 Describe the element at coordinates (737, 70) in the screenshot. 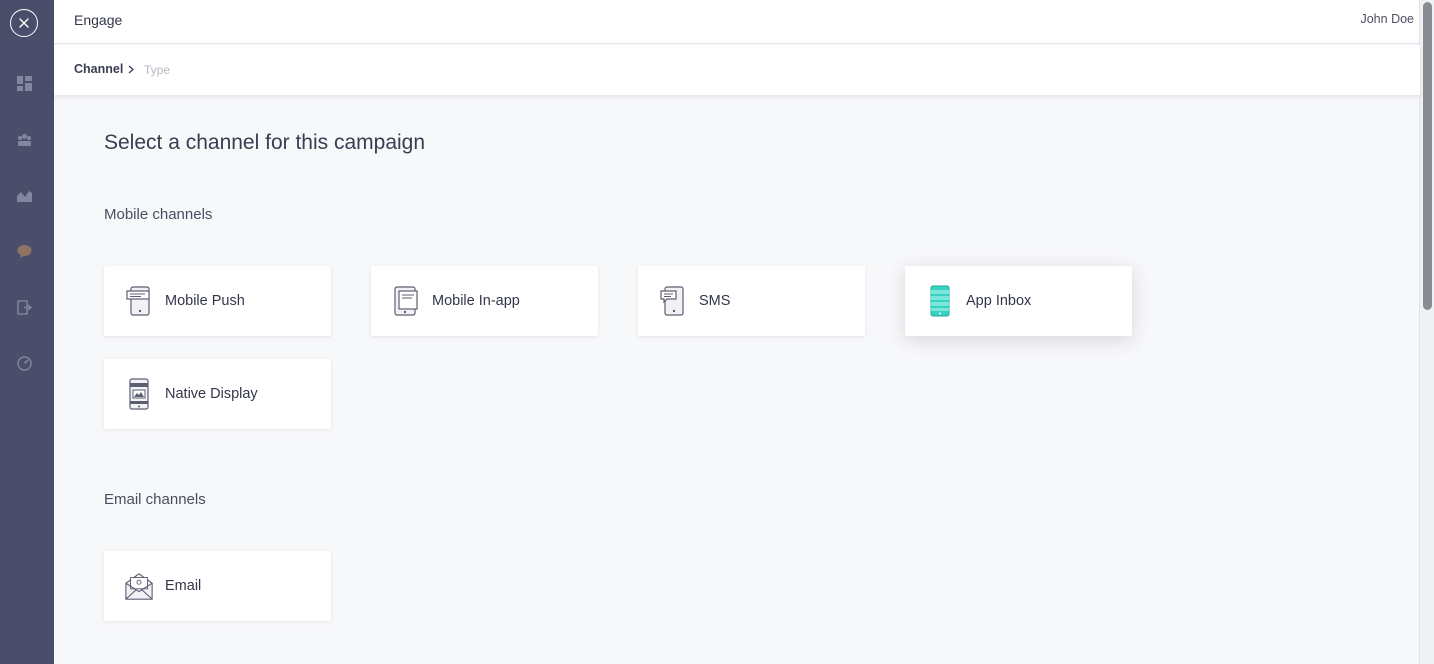

I see `breadcrumb: Channel Type` at that location.